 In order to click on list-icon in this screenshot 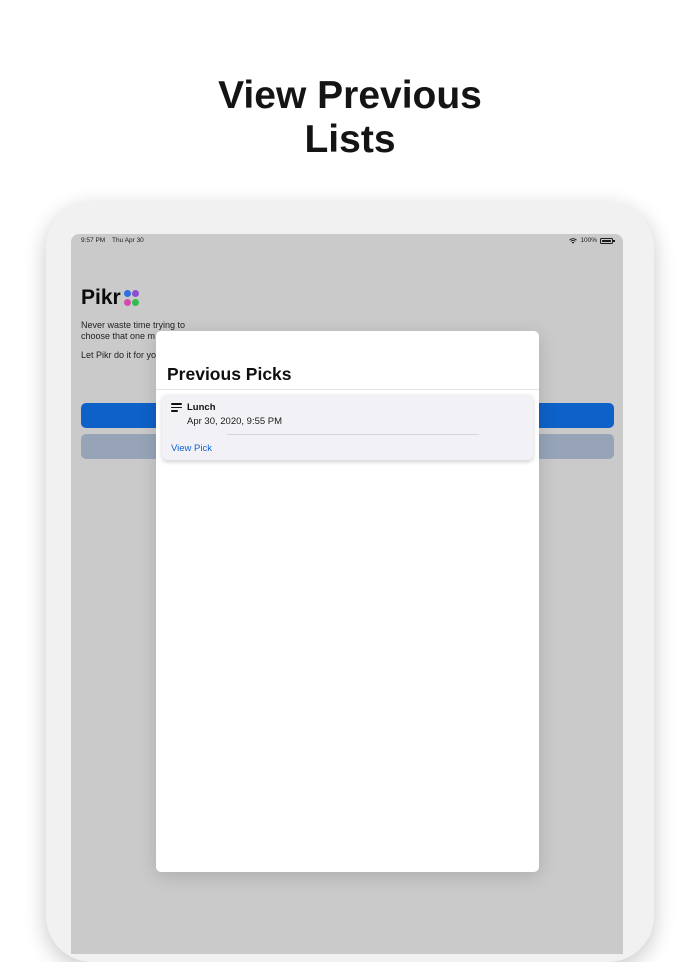, I will do `click(176, 407)`.